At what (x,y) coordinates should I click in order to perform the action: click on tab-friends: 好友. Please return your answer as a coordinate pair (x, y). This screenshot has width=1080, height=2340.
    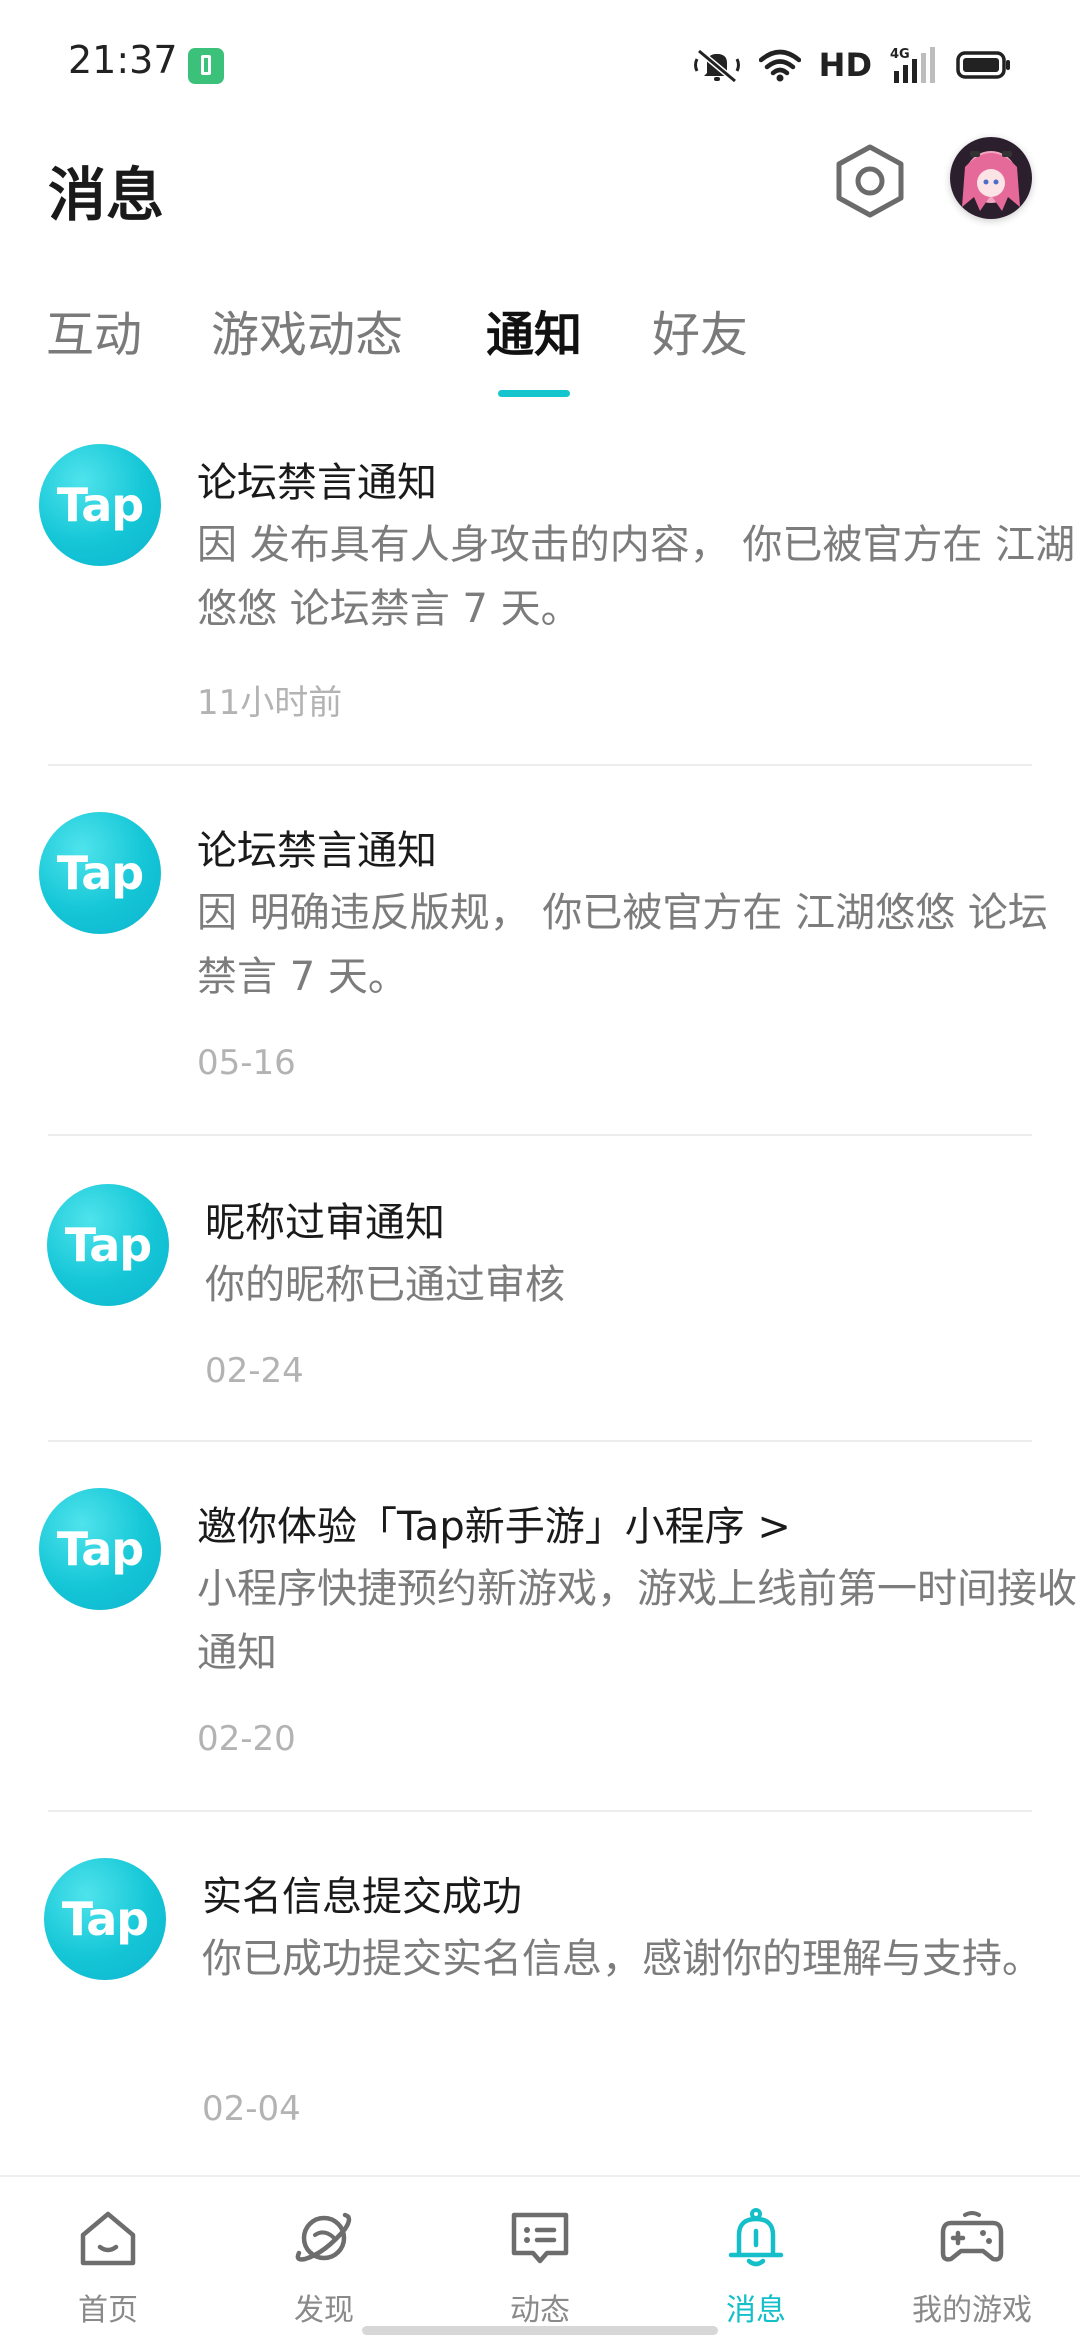
    Looking at the image, I should click on (700, 330).